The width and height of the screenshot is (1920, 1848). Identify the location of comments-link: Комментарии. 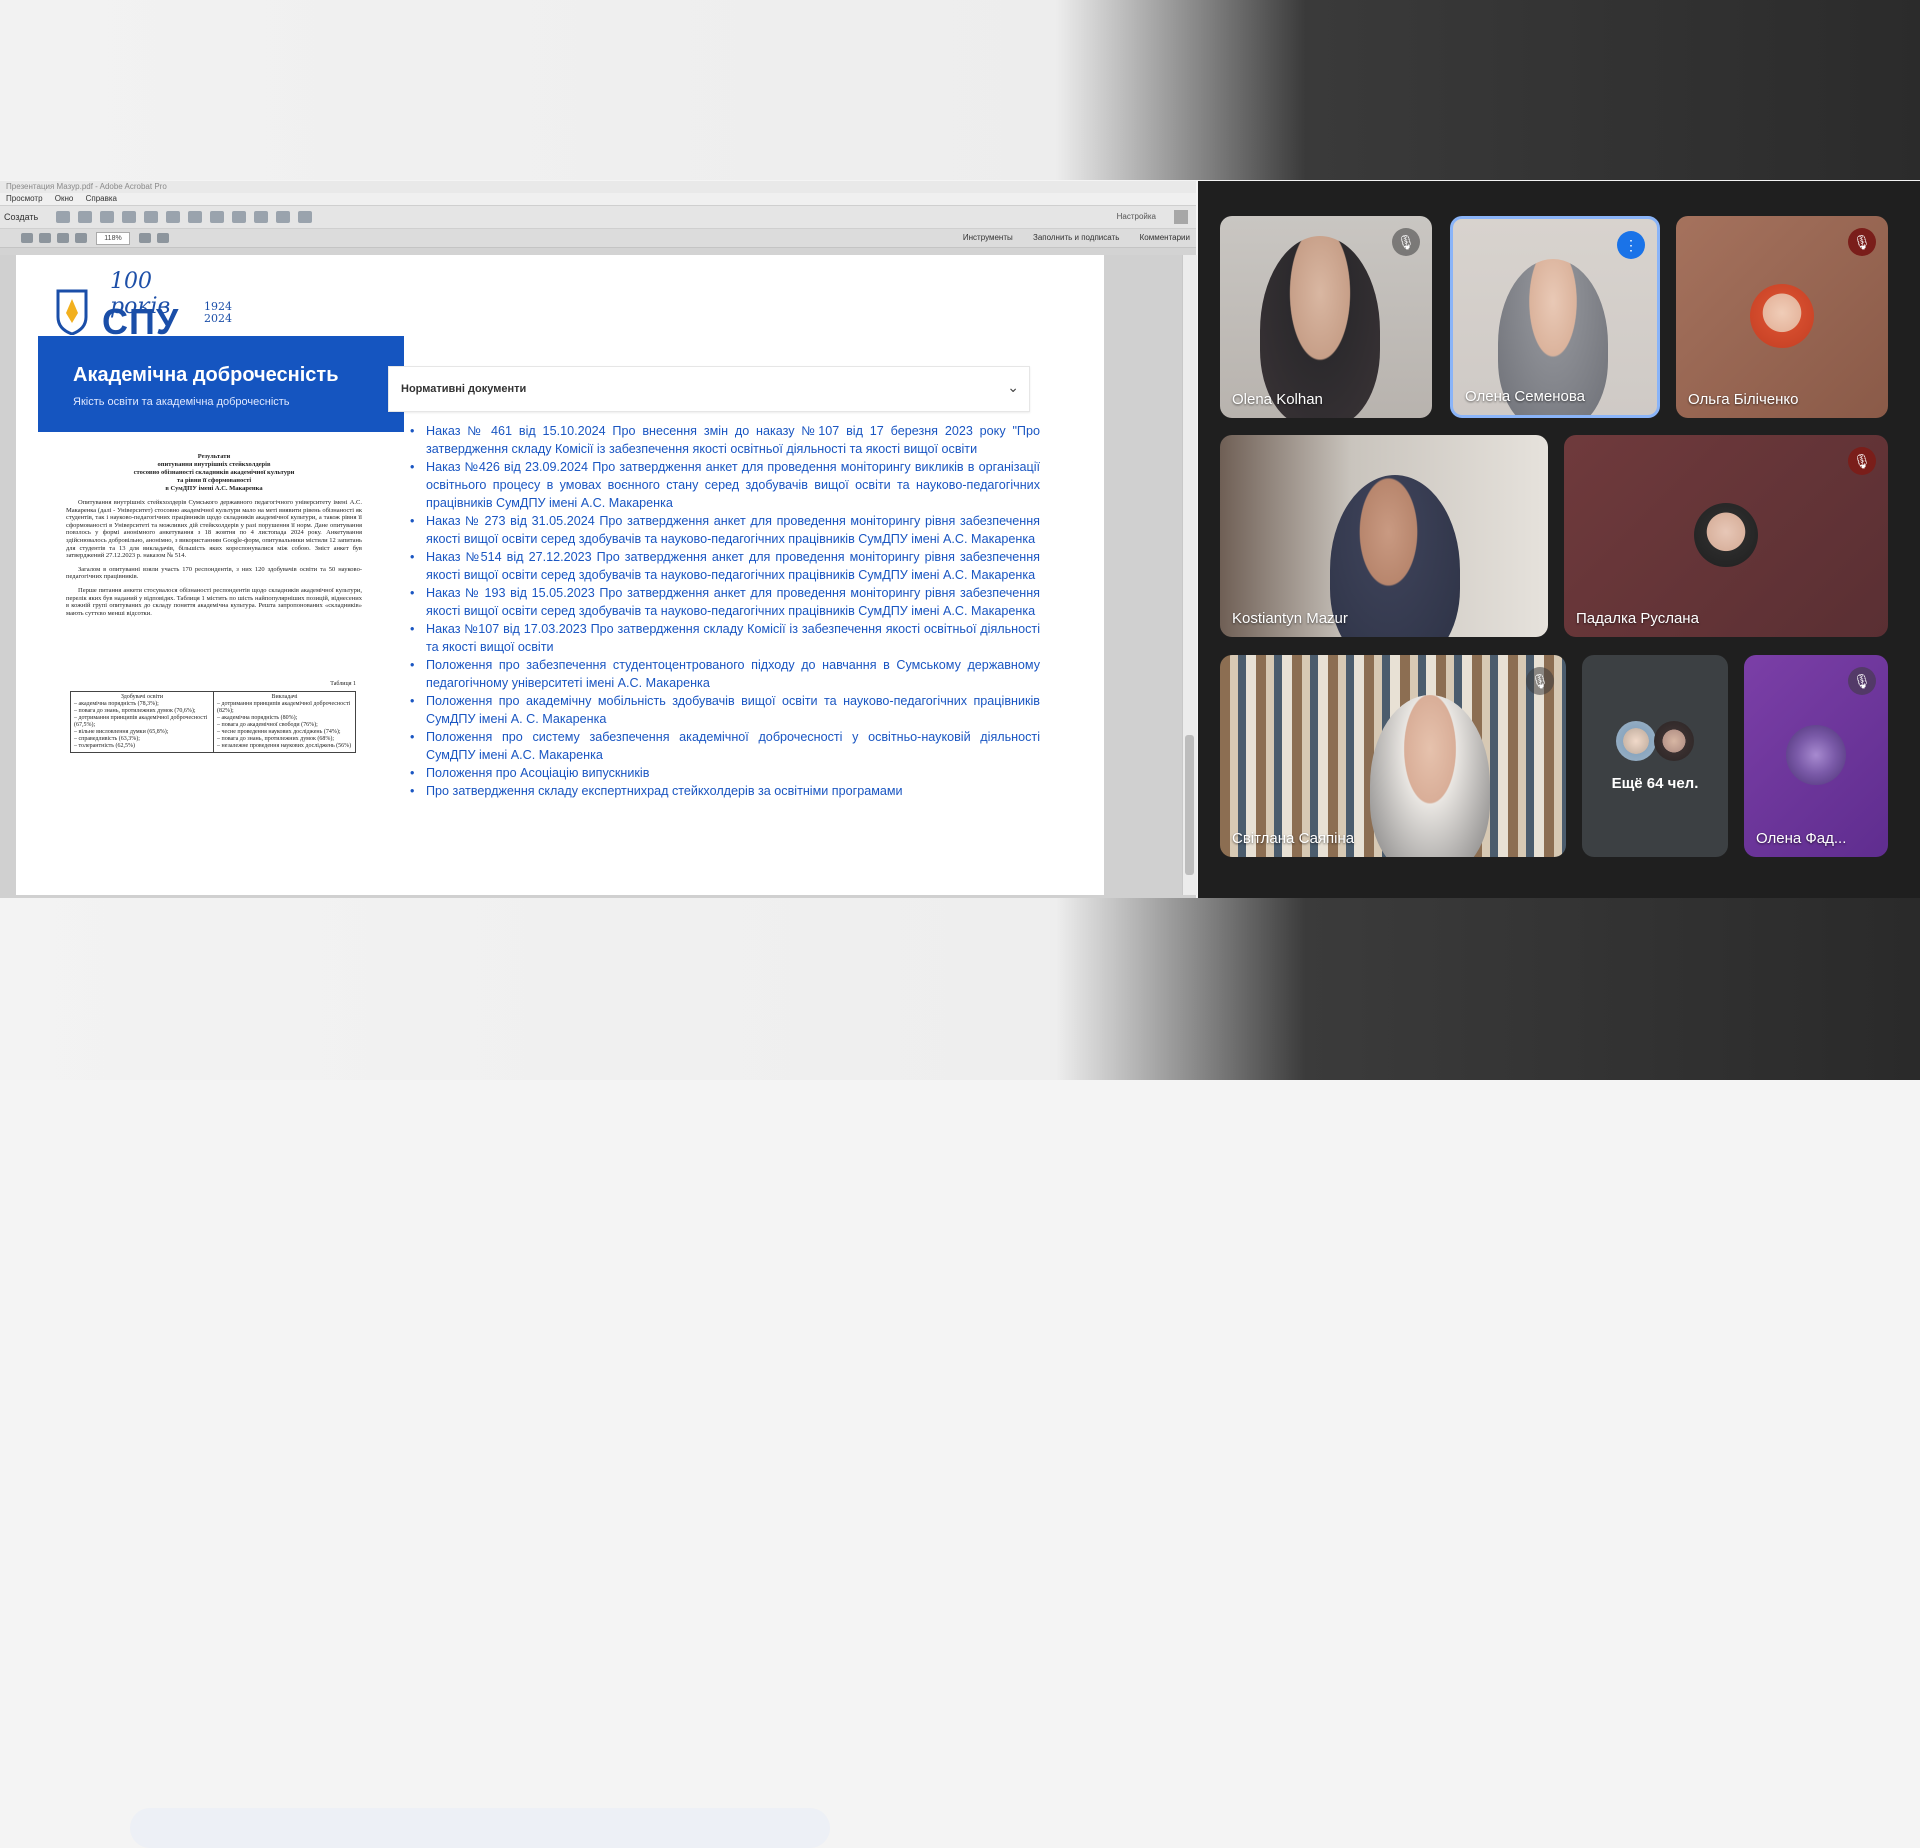
(1165, 237).